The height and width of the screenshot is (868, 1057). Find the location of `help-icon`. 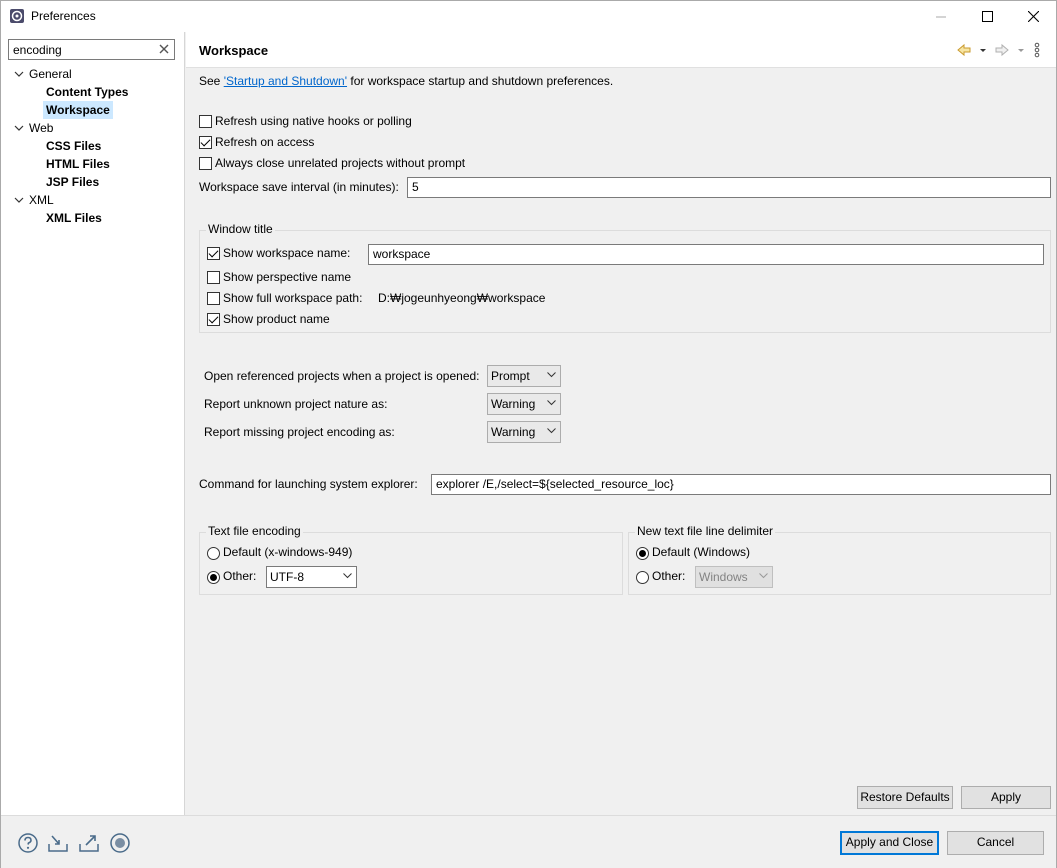

help-icon is located at coordinates (28, 843).